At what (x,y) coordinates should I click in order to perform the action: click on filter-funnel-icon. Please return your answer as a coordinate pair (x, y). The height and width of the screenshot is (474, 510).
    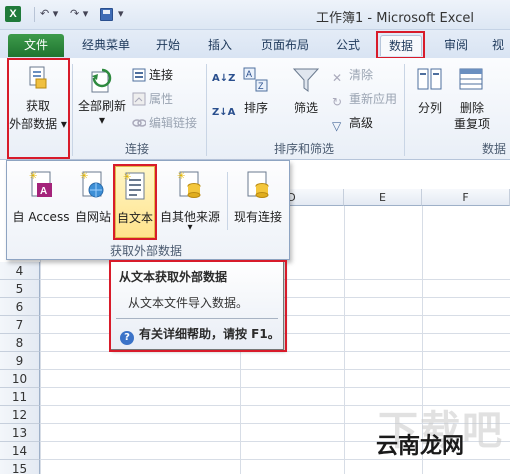
    Looking at the image, I should click on (306, 80).